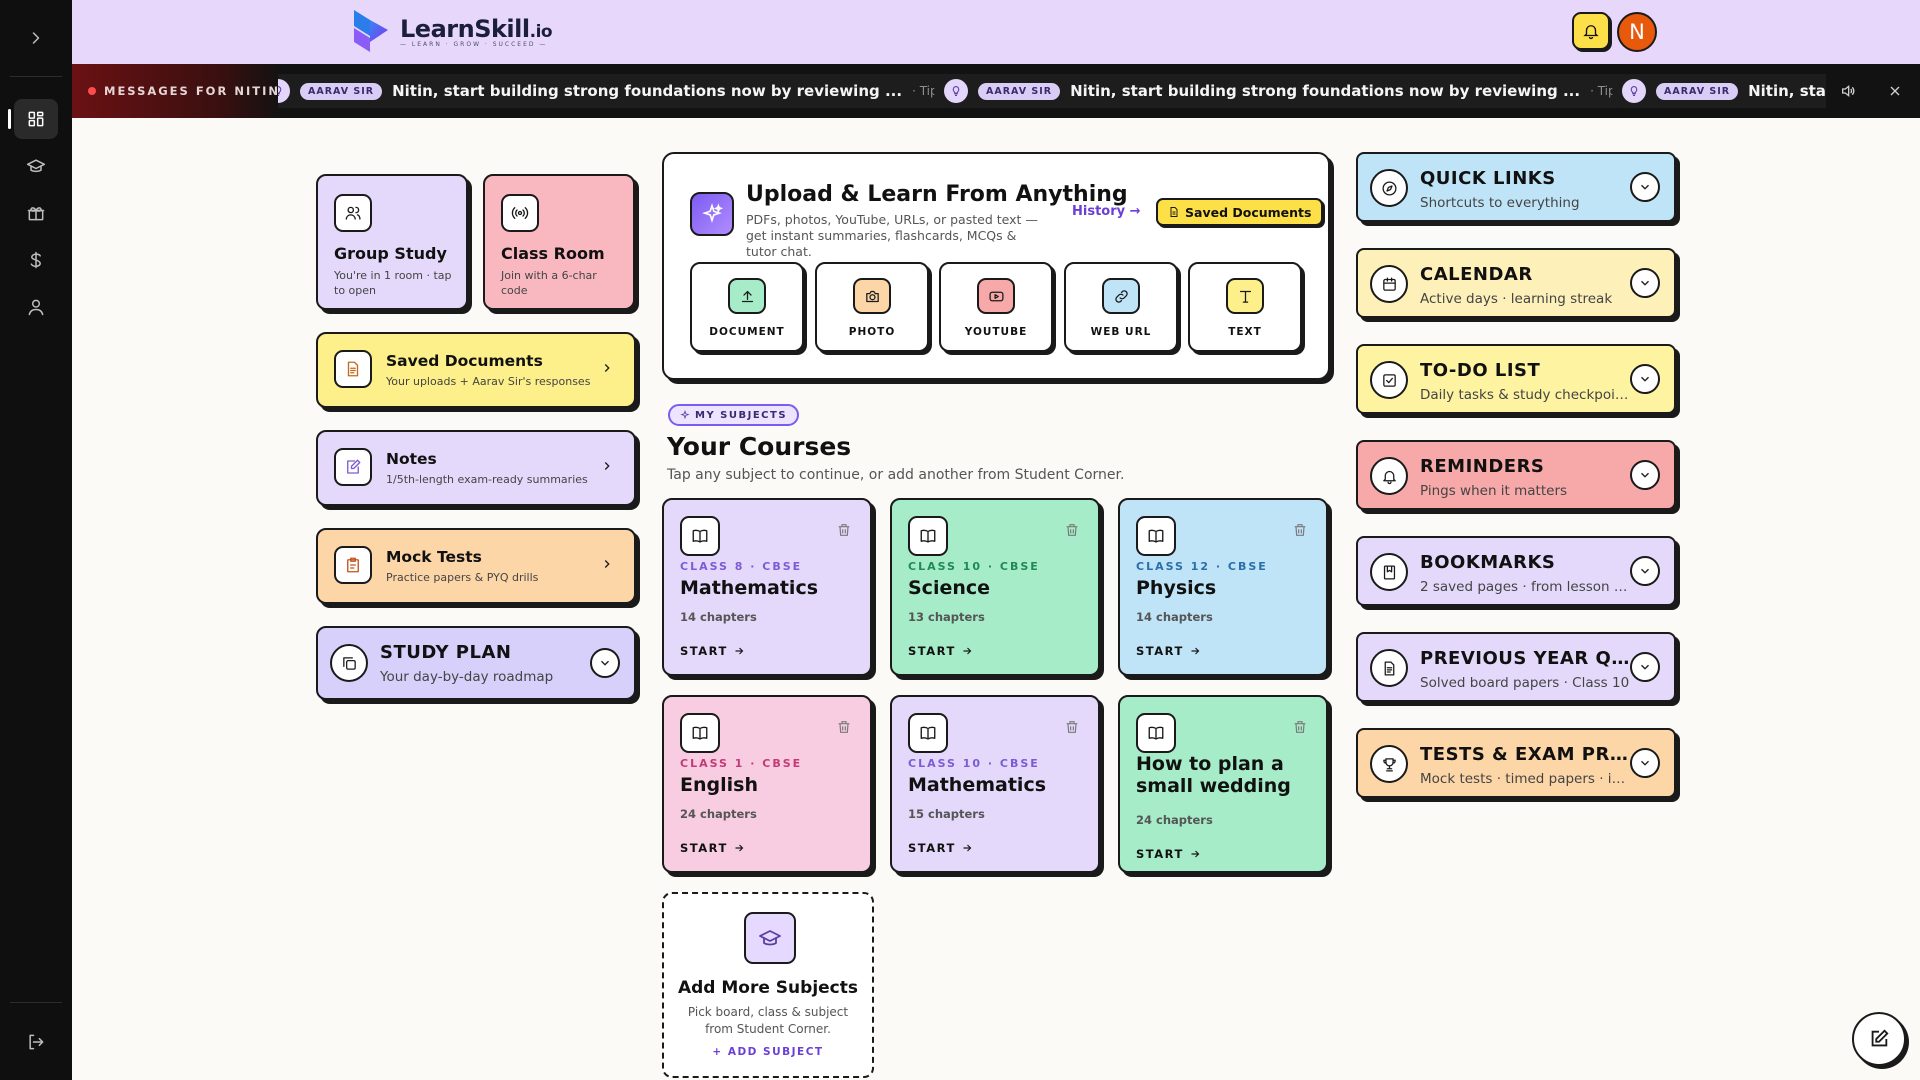  Describe the element at coordinates (488, 381) in the screenshot. I see `saved-documents-subtitle: Your uploads + Aarav Sir's responses` at that location.